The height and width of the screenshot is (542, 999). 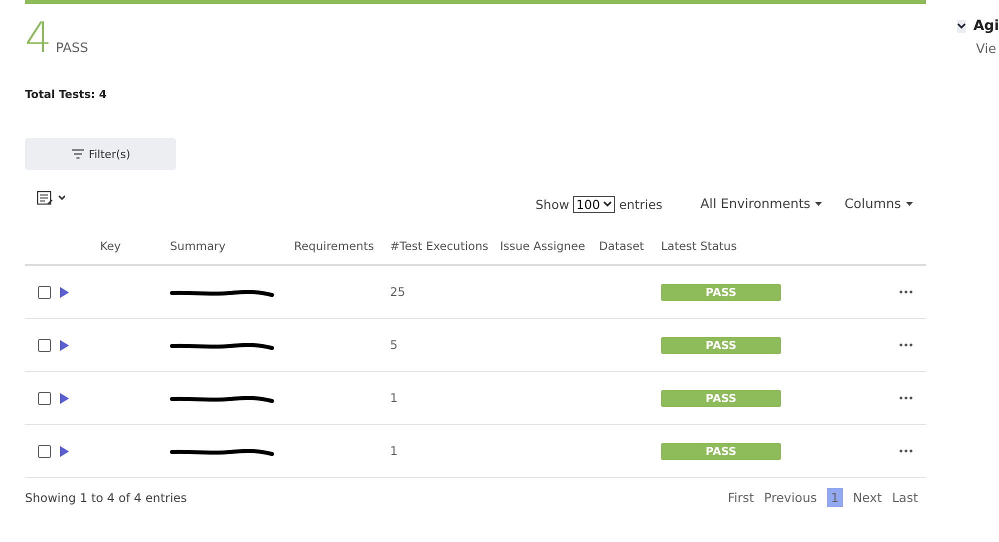 What do you see at coordinates (790, 497) in the screenshot?
I see `page-link: Previous` at bounding box center [790, 497].